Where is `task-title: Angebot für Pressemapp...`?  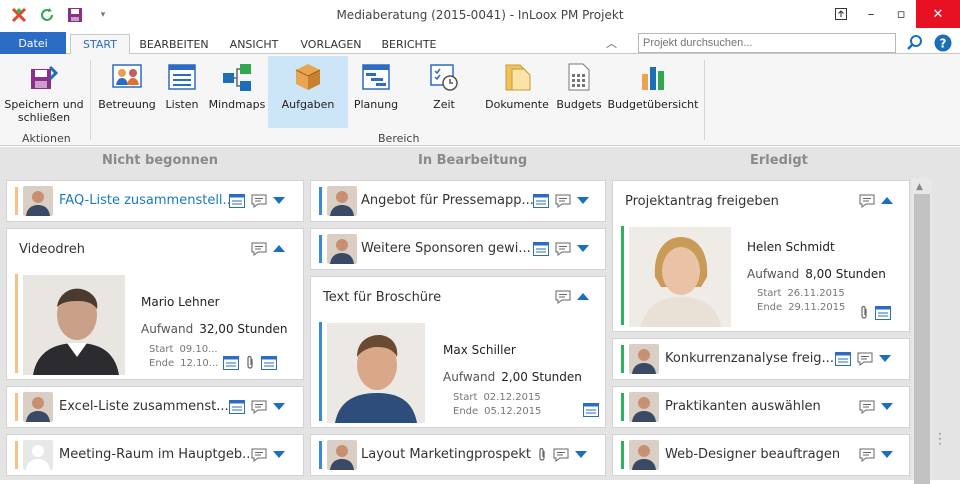 task-title: Angebot für Pressemapp... is located at coordinates (447, 200).